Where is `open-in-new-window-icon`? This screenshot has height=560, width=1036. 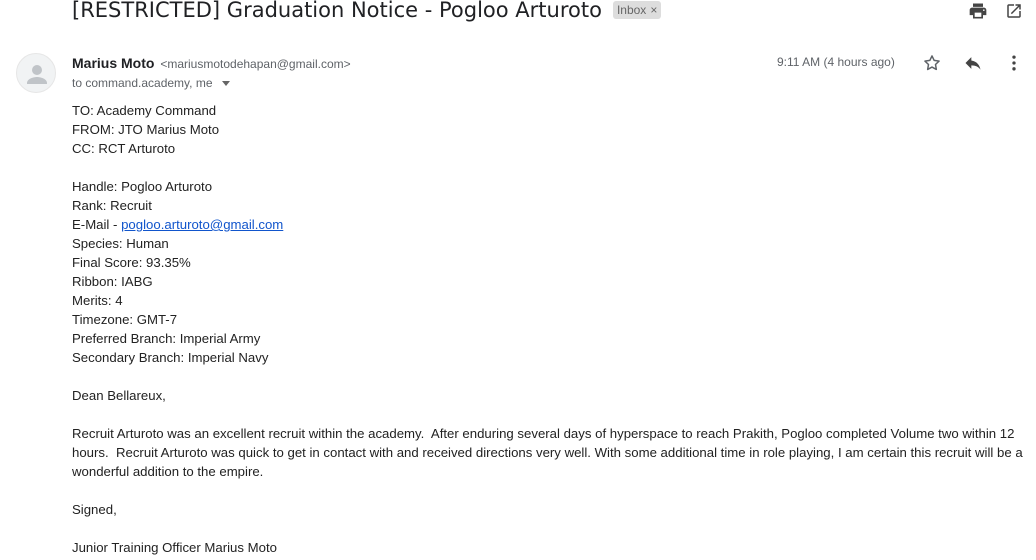
open-in-new-window-icon is located at coordinates (1014, 11).